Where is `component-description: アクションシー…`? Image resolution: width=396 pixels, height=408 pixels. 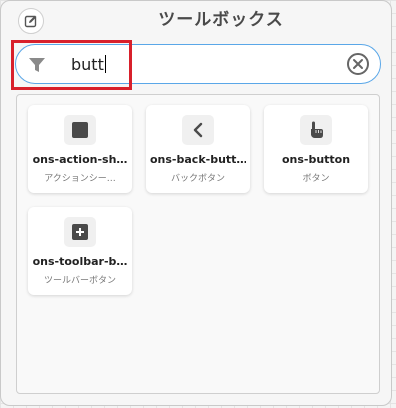
component-description: アクションシー… is located at coordinates (80, 179).